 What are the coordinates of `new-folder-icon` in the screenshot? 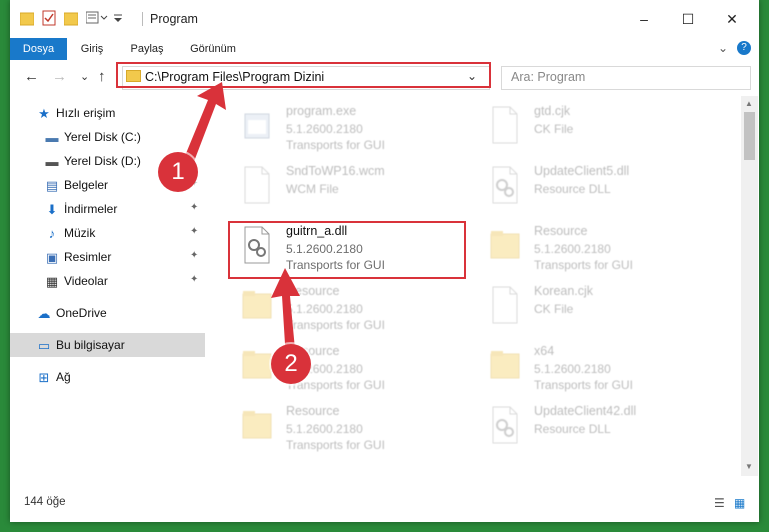 It's located at (71, 19).